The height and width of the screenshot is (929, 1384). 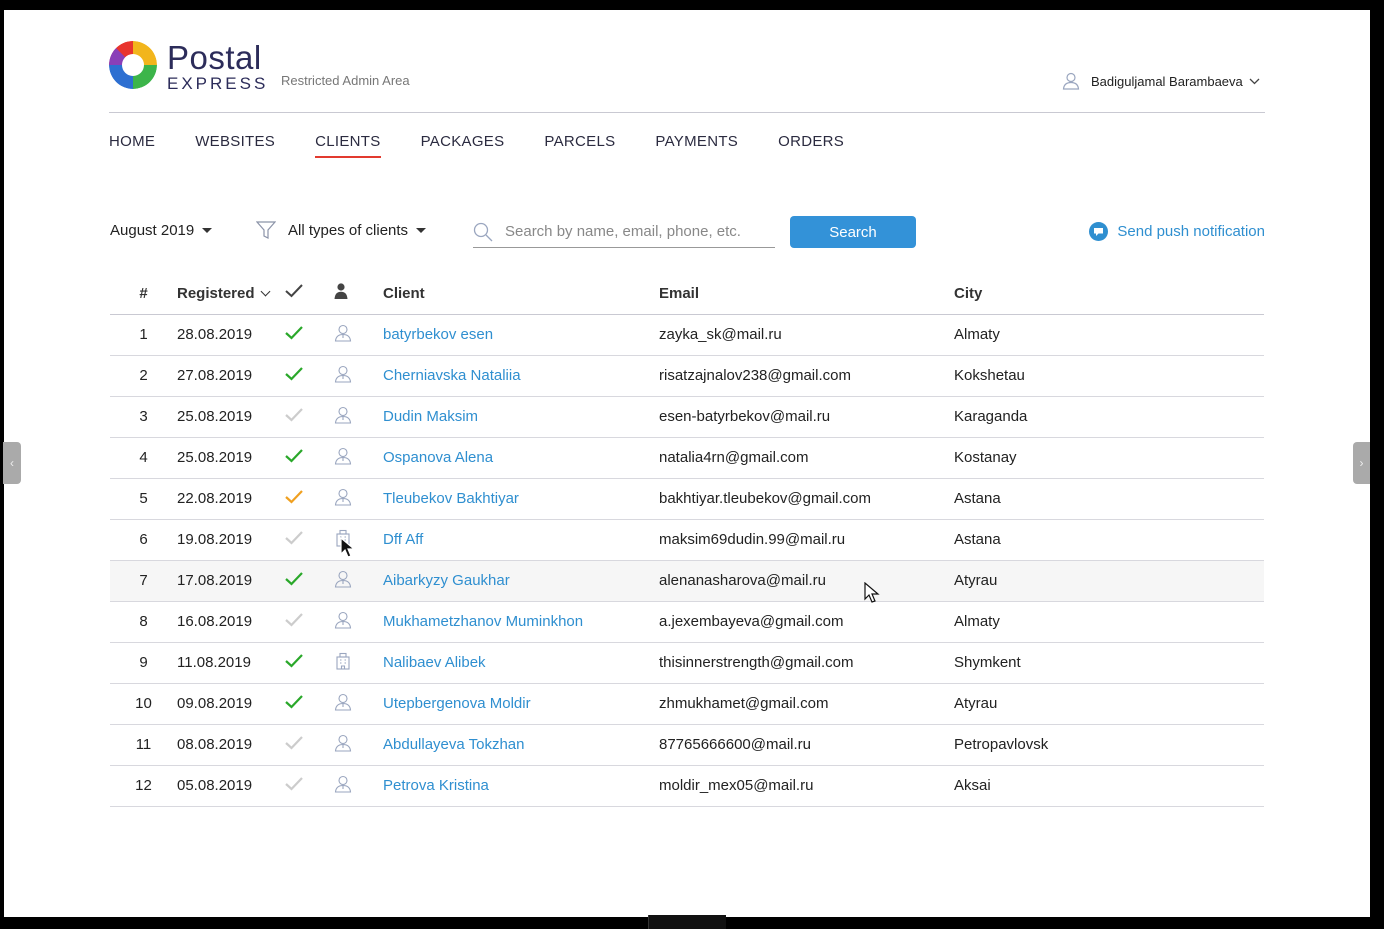 I want to click on cell-registered: 22.08.2019, so click(x=231, y=499).